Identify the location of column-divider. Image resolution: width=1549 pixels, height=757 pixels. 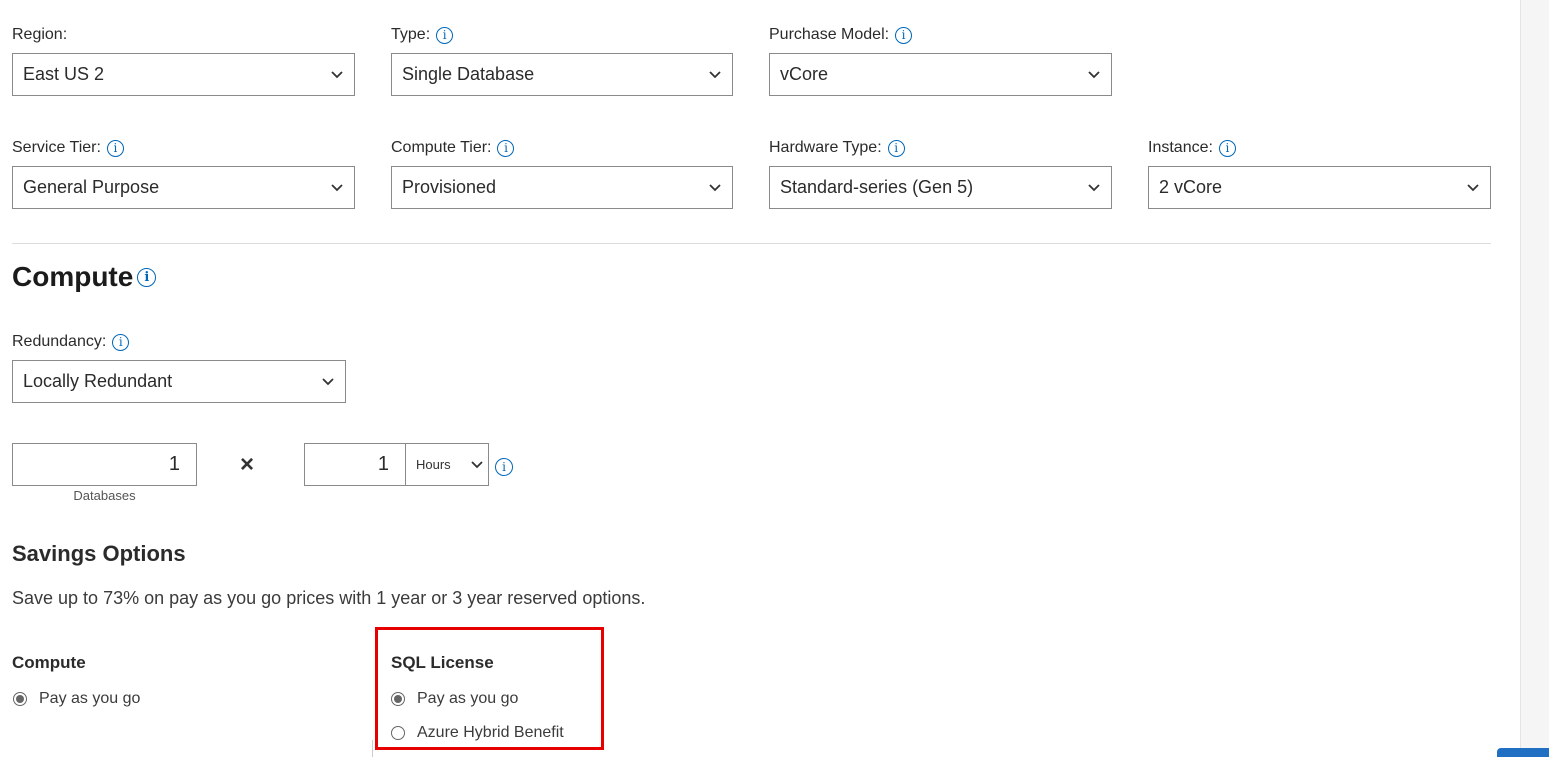
(372, 748).